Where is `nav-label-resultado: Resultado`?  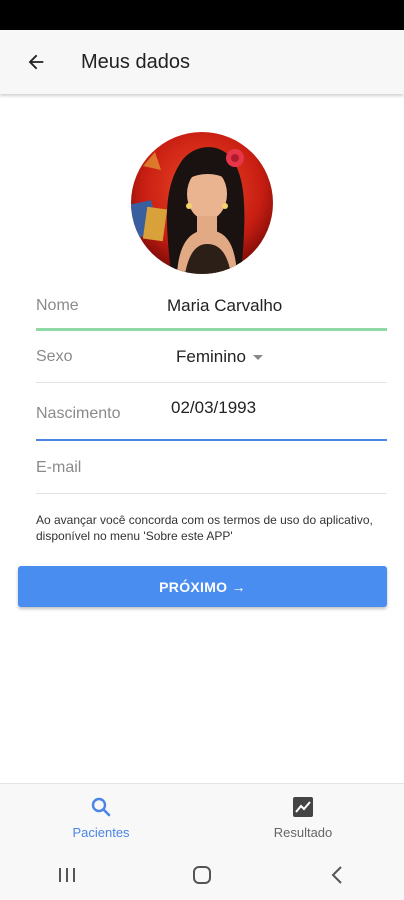 nav-label-resultado: Resultado is located at coordinates (303, 832).